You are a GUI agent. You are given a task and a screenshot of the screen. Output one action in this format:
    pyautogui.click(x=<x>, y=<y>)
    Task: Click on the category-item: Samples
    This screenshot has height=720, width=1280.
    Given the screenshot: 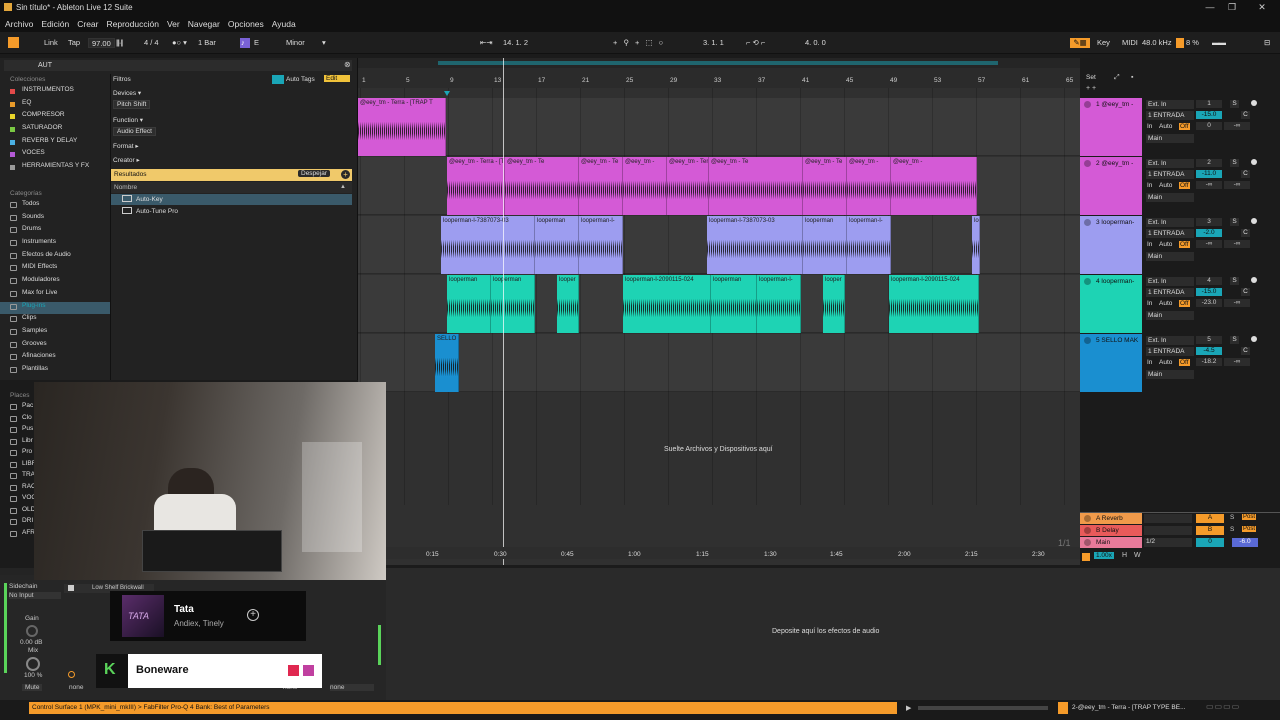 What is the action you would take?
    pyautogui.click(x=55, y=333)
    